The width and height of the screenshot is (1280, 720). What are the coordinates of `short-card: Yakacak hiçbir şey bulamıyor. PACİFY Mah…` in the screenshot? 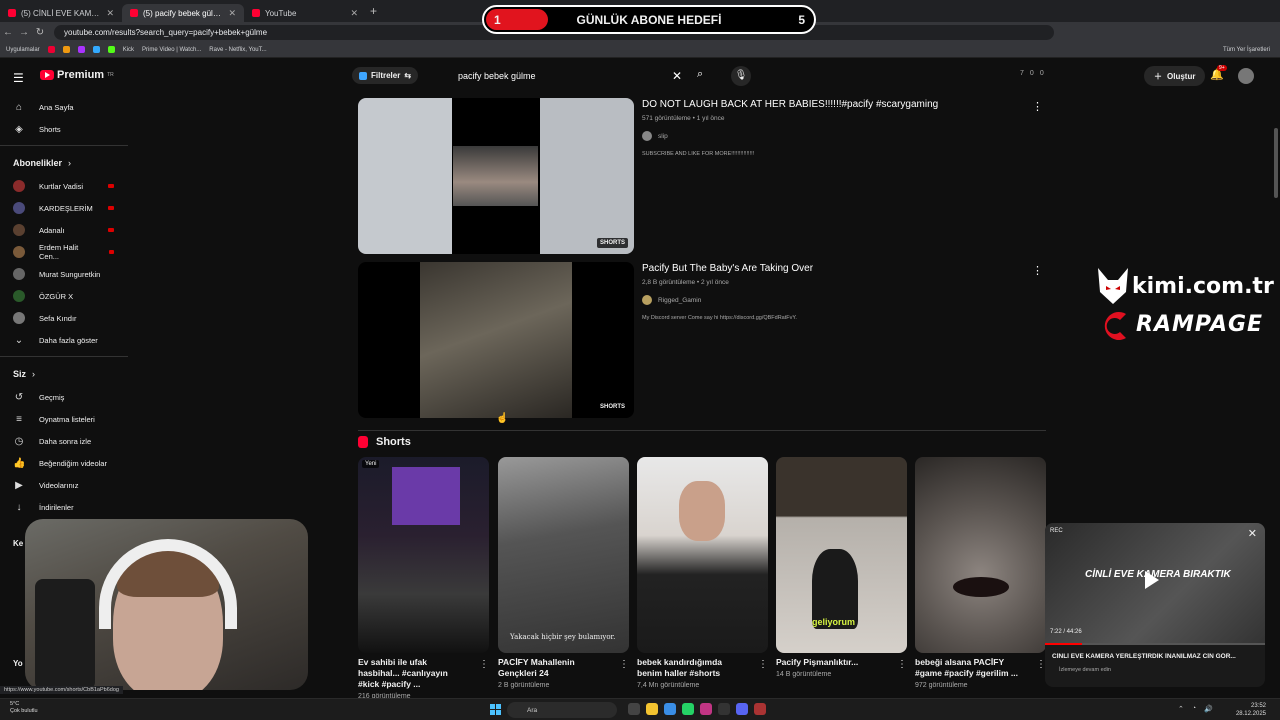 It's located at (563, 573).